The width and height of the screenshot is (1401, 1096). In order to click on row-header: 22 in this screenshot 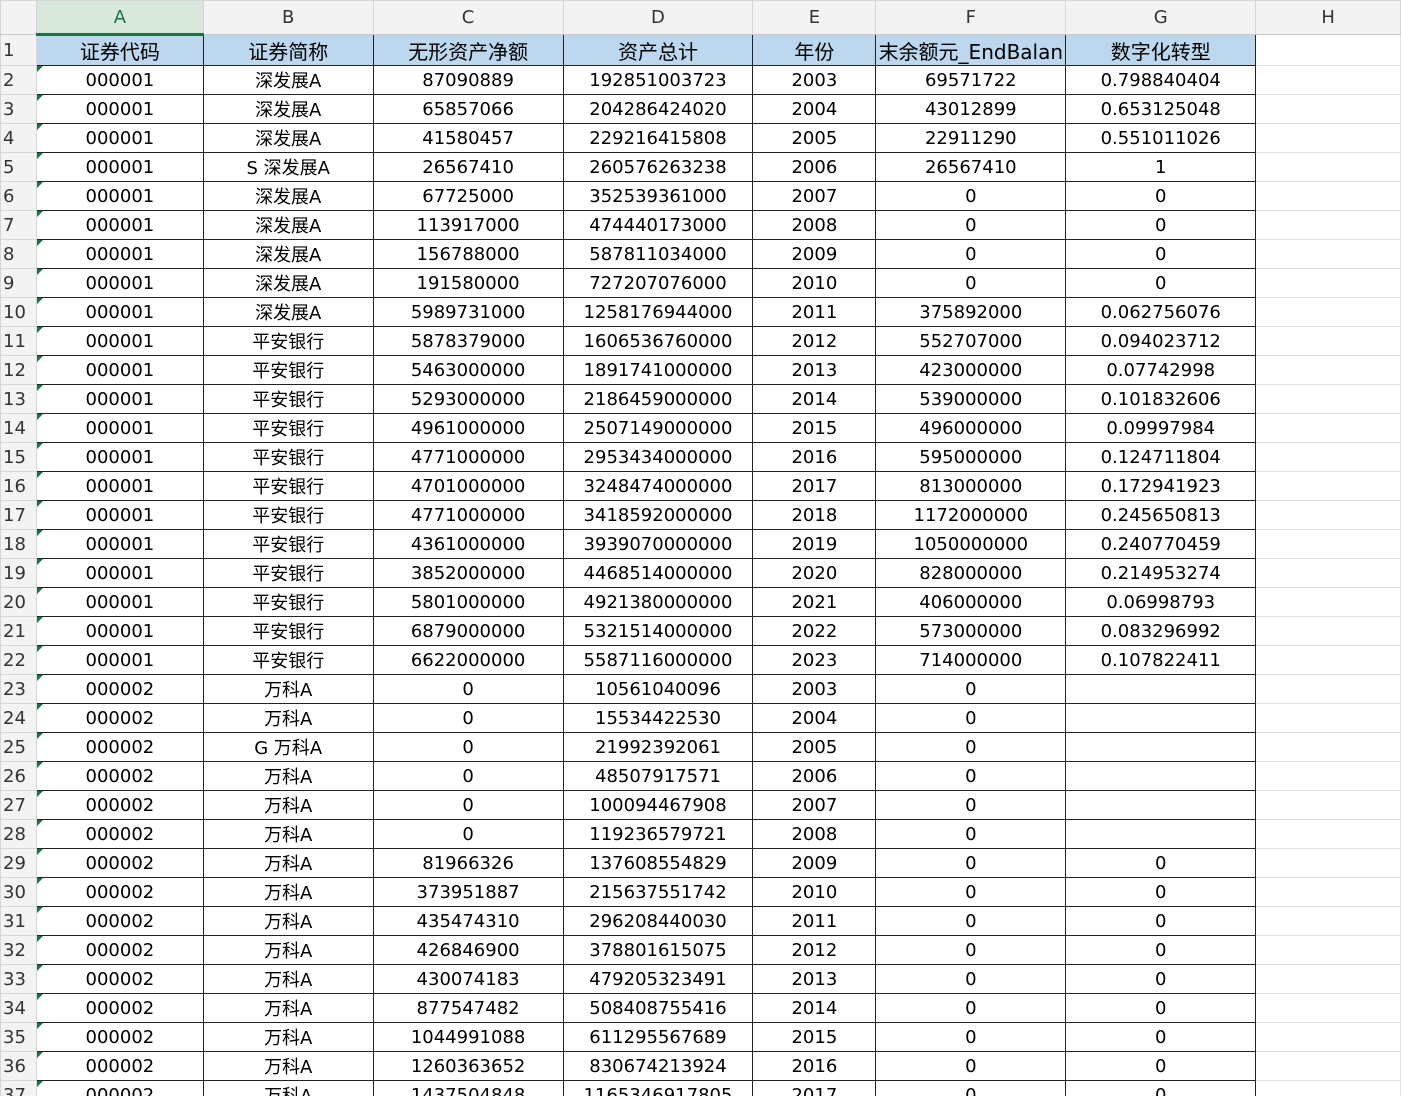, I will do `click(18, 660)`.